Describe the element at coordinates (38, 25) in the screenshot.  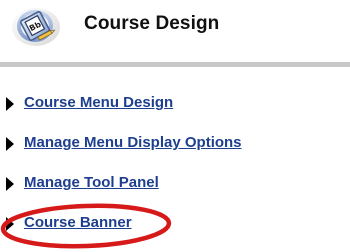
I see `bb-blueprint-icon: Bb` at that location.